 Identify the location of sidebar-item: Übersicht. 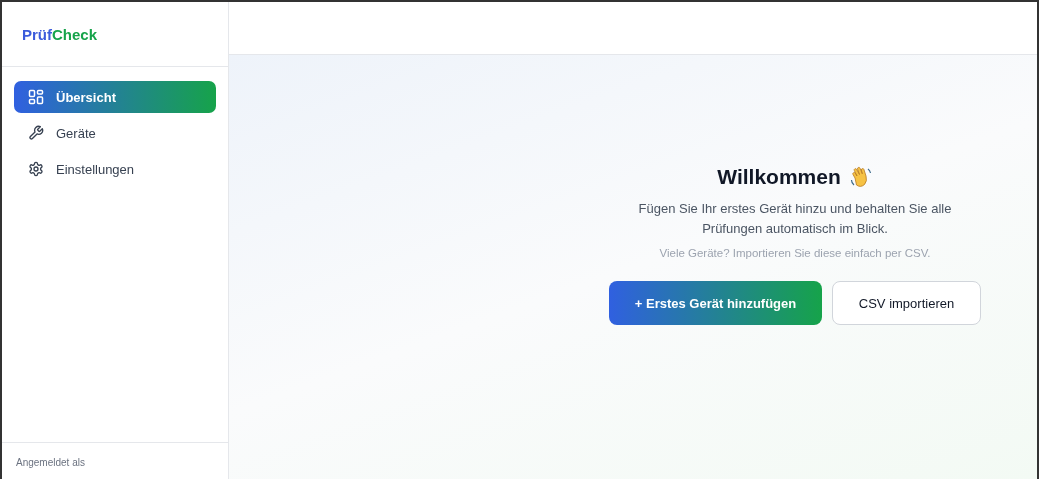
(115, 97).